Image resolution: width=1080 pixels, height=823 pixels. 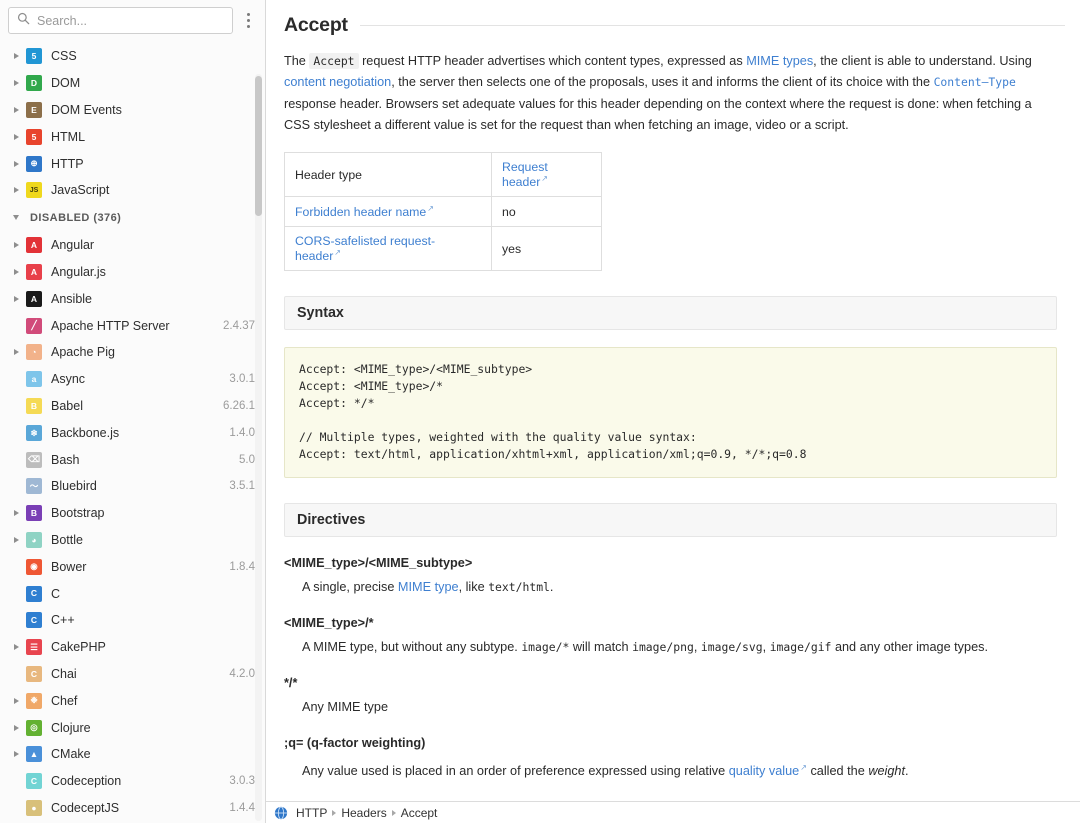 What do you see at coordinates (34, 136) in the screenshot?
I see `html5-icon: 5` at bounding box center [34, 136].